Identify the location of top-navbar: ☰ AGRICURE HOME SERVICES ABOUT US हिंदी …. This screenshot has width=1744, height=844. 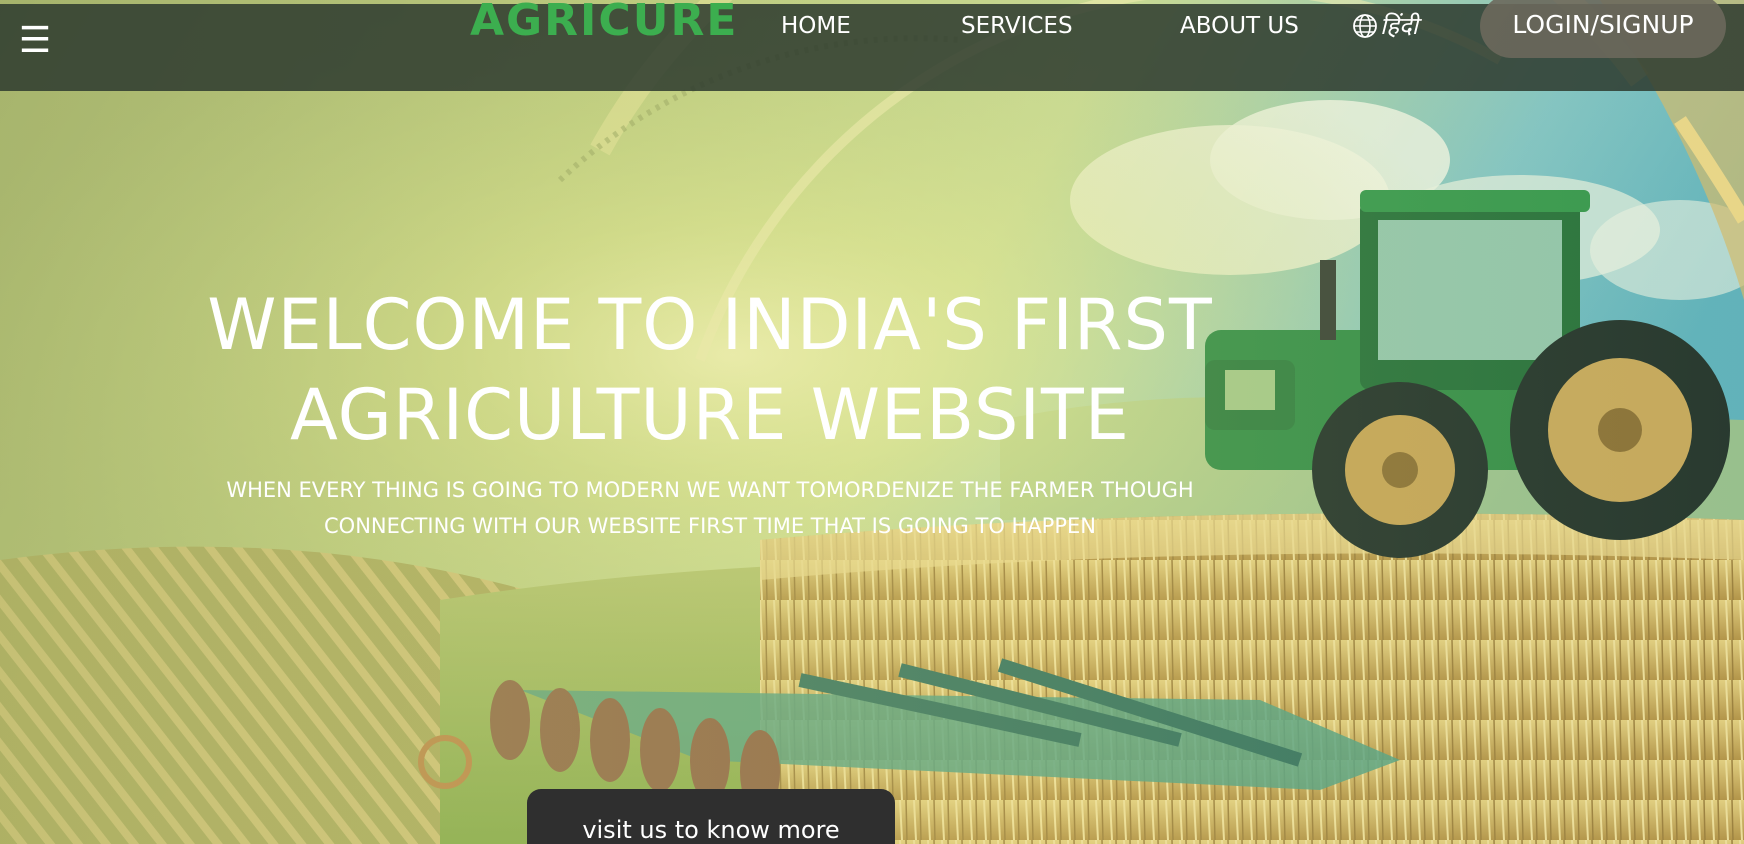
(872, 45).